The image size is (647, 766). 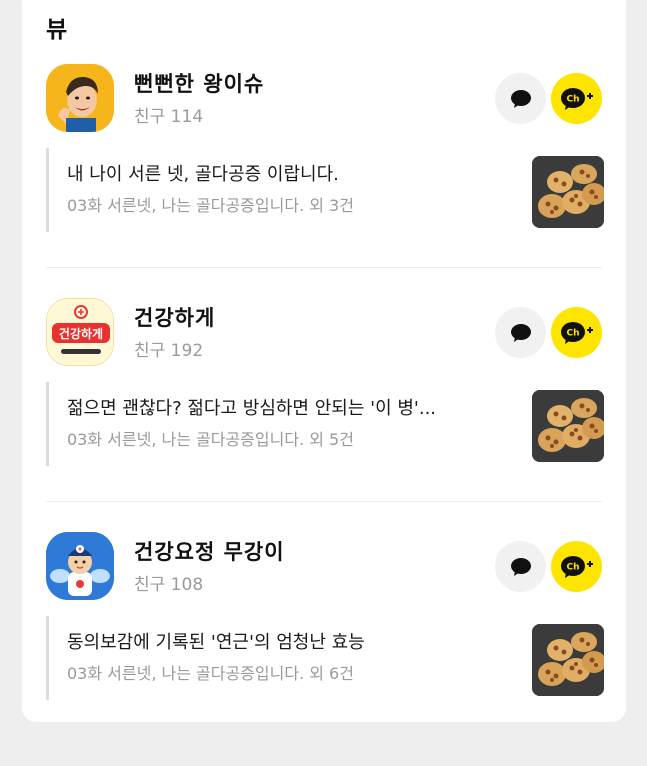 What do you see at coordinates (210, 439) in the screenshot?
I see `post-subtitle: 03화 서른넷, 나는 골다공증입니다. 외 5건` at bounding box center [210, 439].